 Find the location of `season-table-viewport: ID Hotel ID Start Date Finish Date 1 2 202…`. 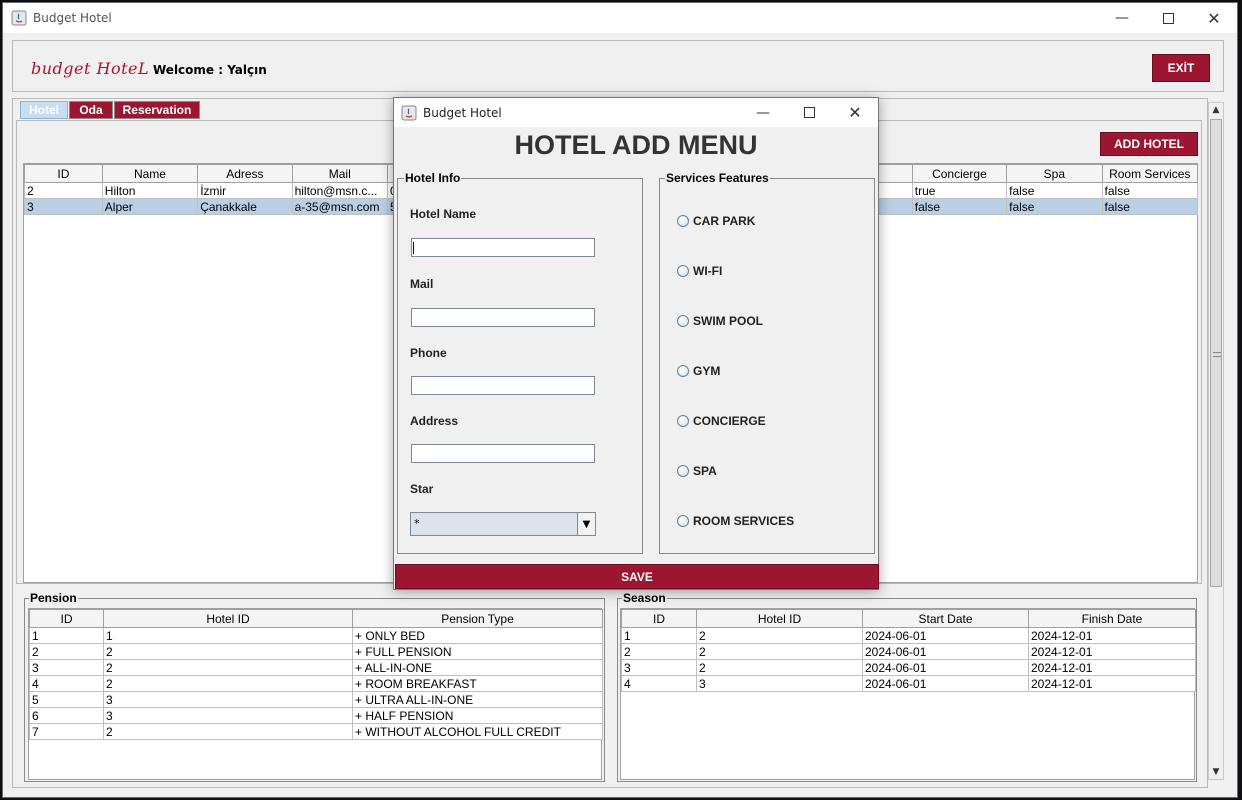

season-table-viewport: ID Hotel ID Start Date Finish Date 1 2 202… is located at coordinates (908, 694).